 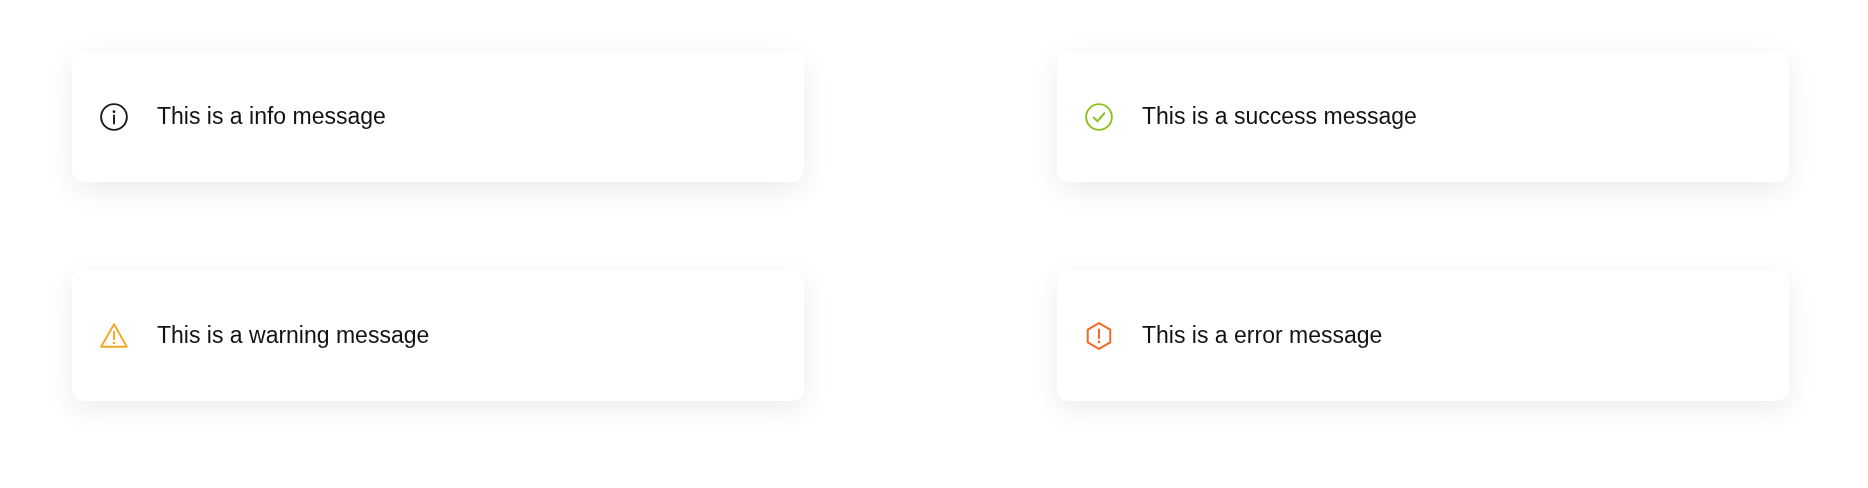 What do you see at coordinates (271, 116) in the screenshot?
I see `message-text: This is a info message` at bounding box center [271, 116].